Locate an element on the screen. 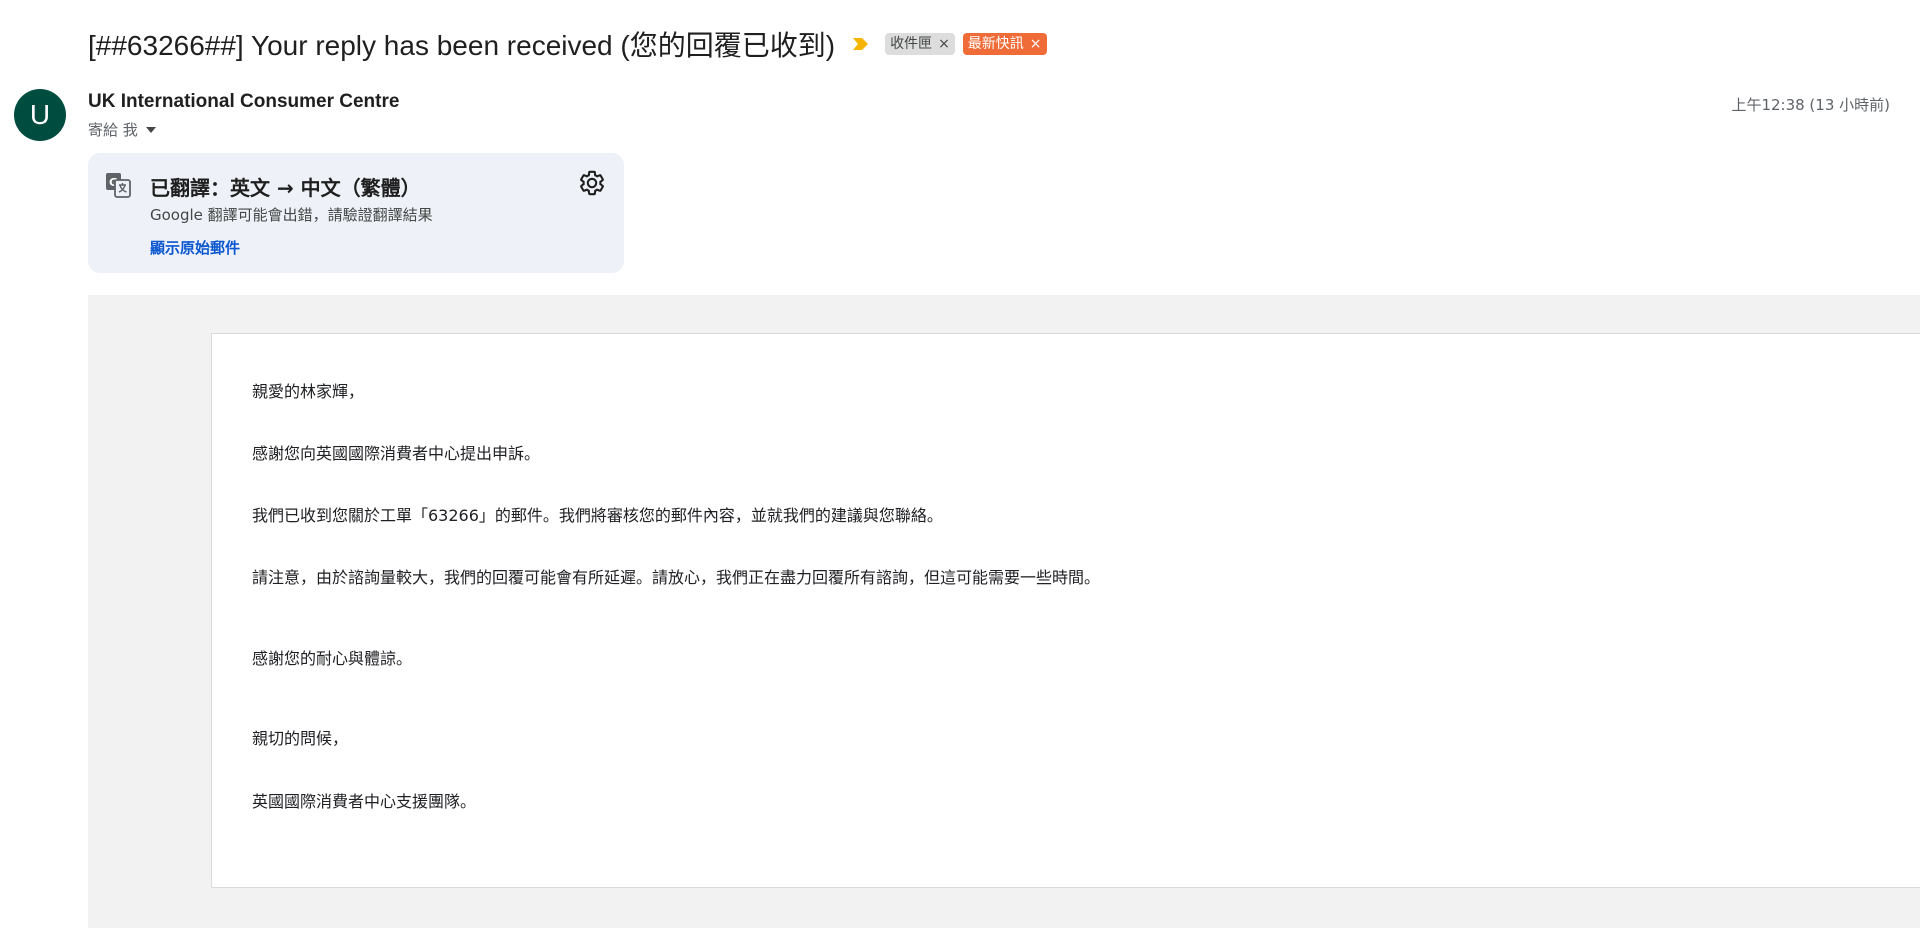 This screenshot has height=928, width=1920. remove-label-updates-button: × is located at coordinates (1036, 44).